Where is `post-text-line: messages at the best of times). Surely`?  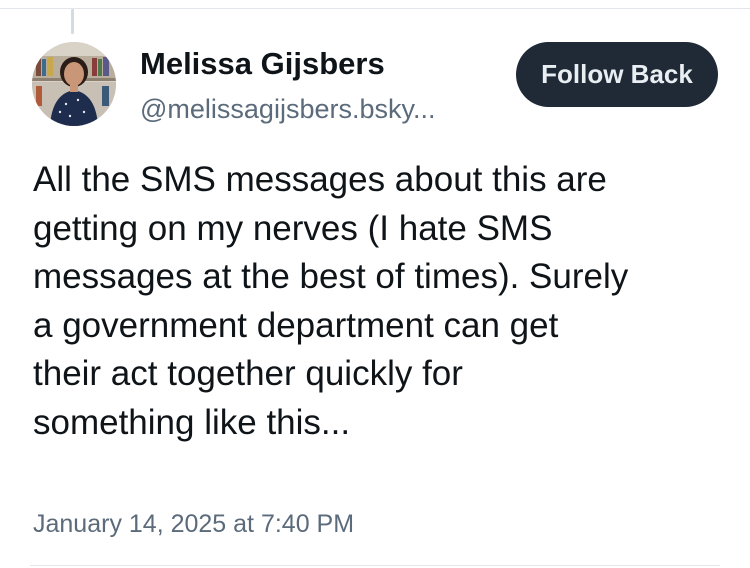 post-text-line: messages at the best of times). Surely is located at coordinates (331, 276).